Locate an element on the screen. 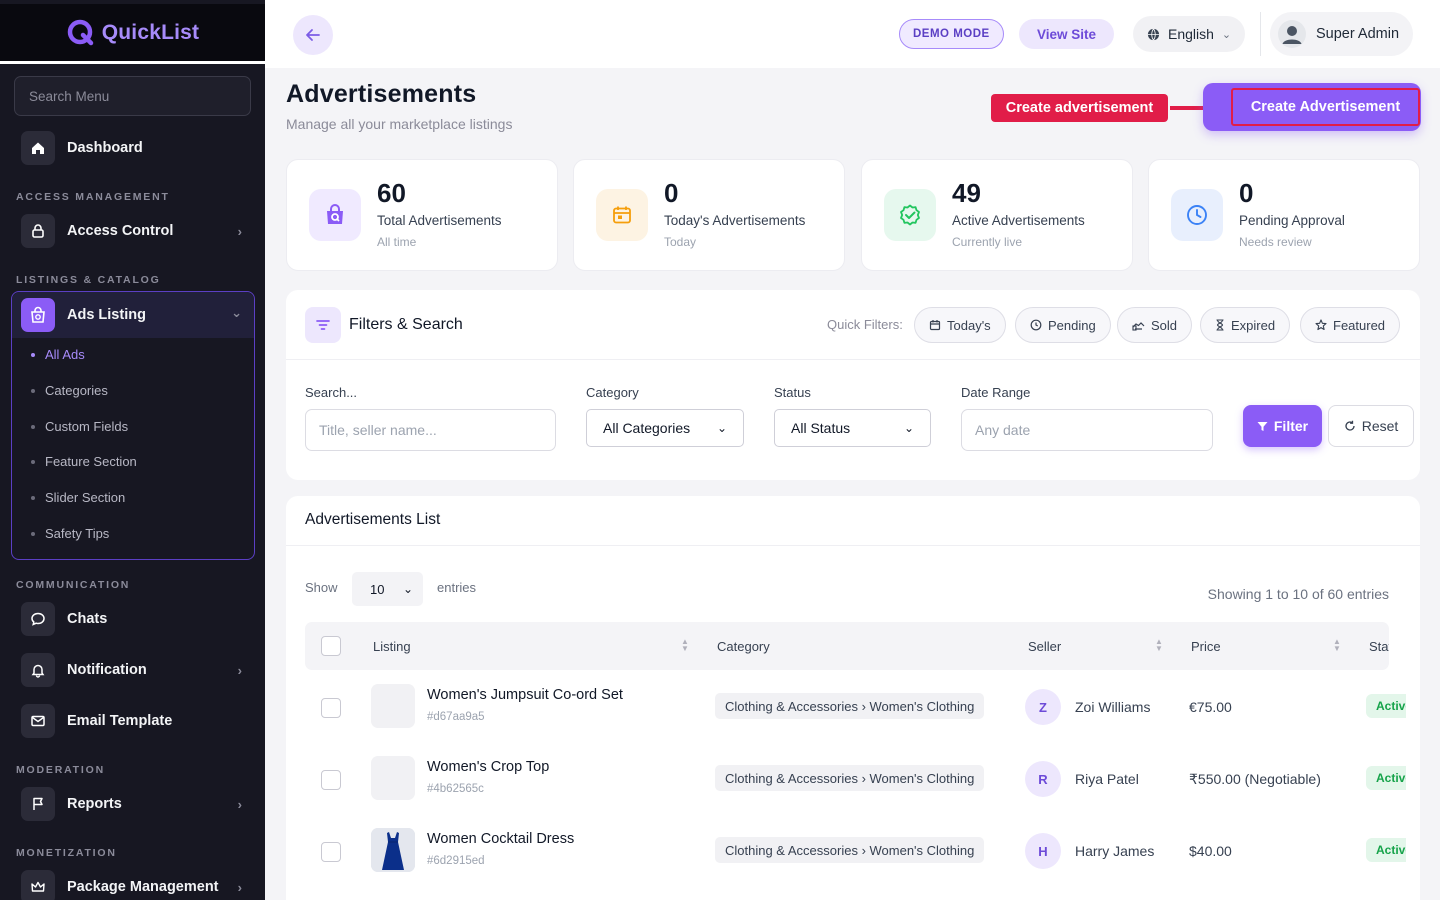  category-select: All Categories ⌄ is located at coordinates (665, 428).